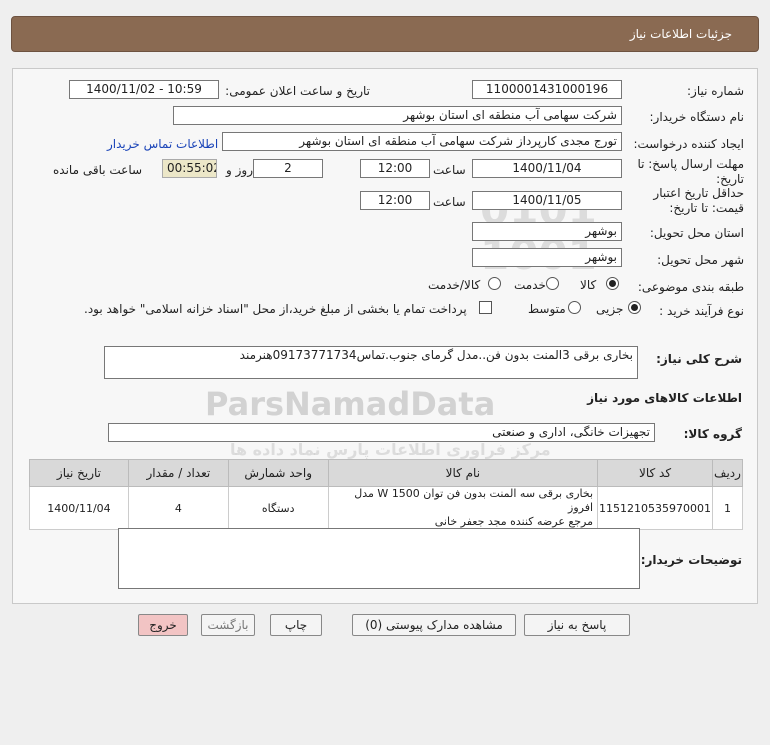 The height and width of the screenshot is (745, 770). What do you see at coordinates (680, 34) in the screenshot?
I see `page-title: جزئیات اطلاعات نیاز` at bounding box center [680, 34].